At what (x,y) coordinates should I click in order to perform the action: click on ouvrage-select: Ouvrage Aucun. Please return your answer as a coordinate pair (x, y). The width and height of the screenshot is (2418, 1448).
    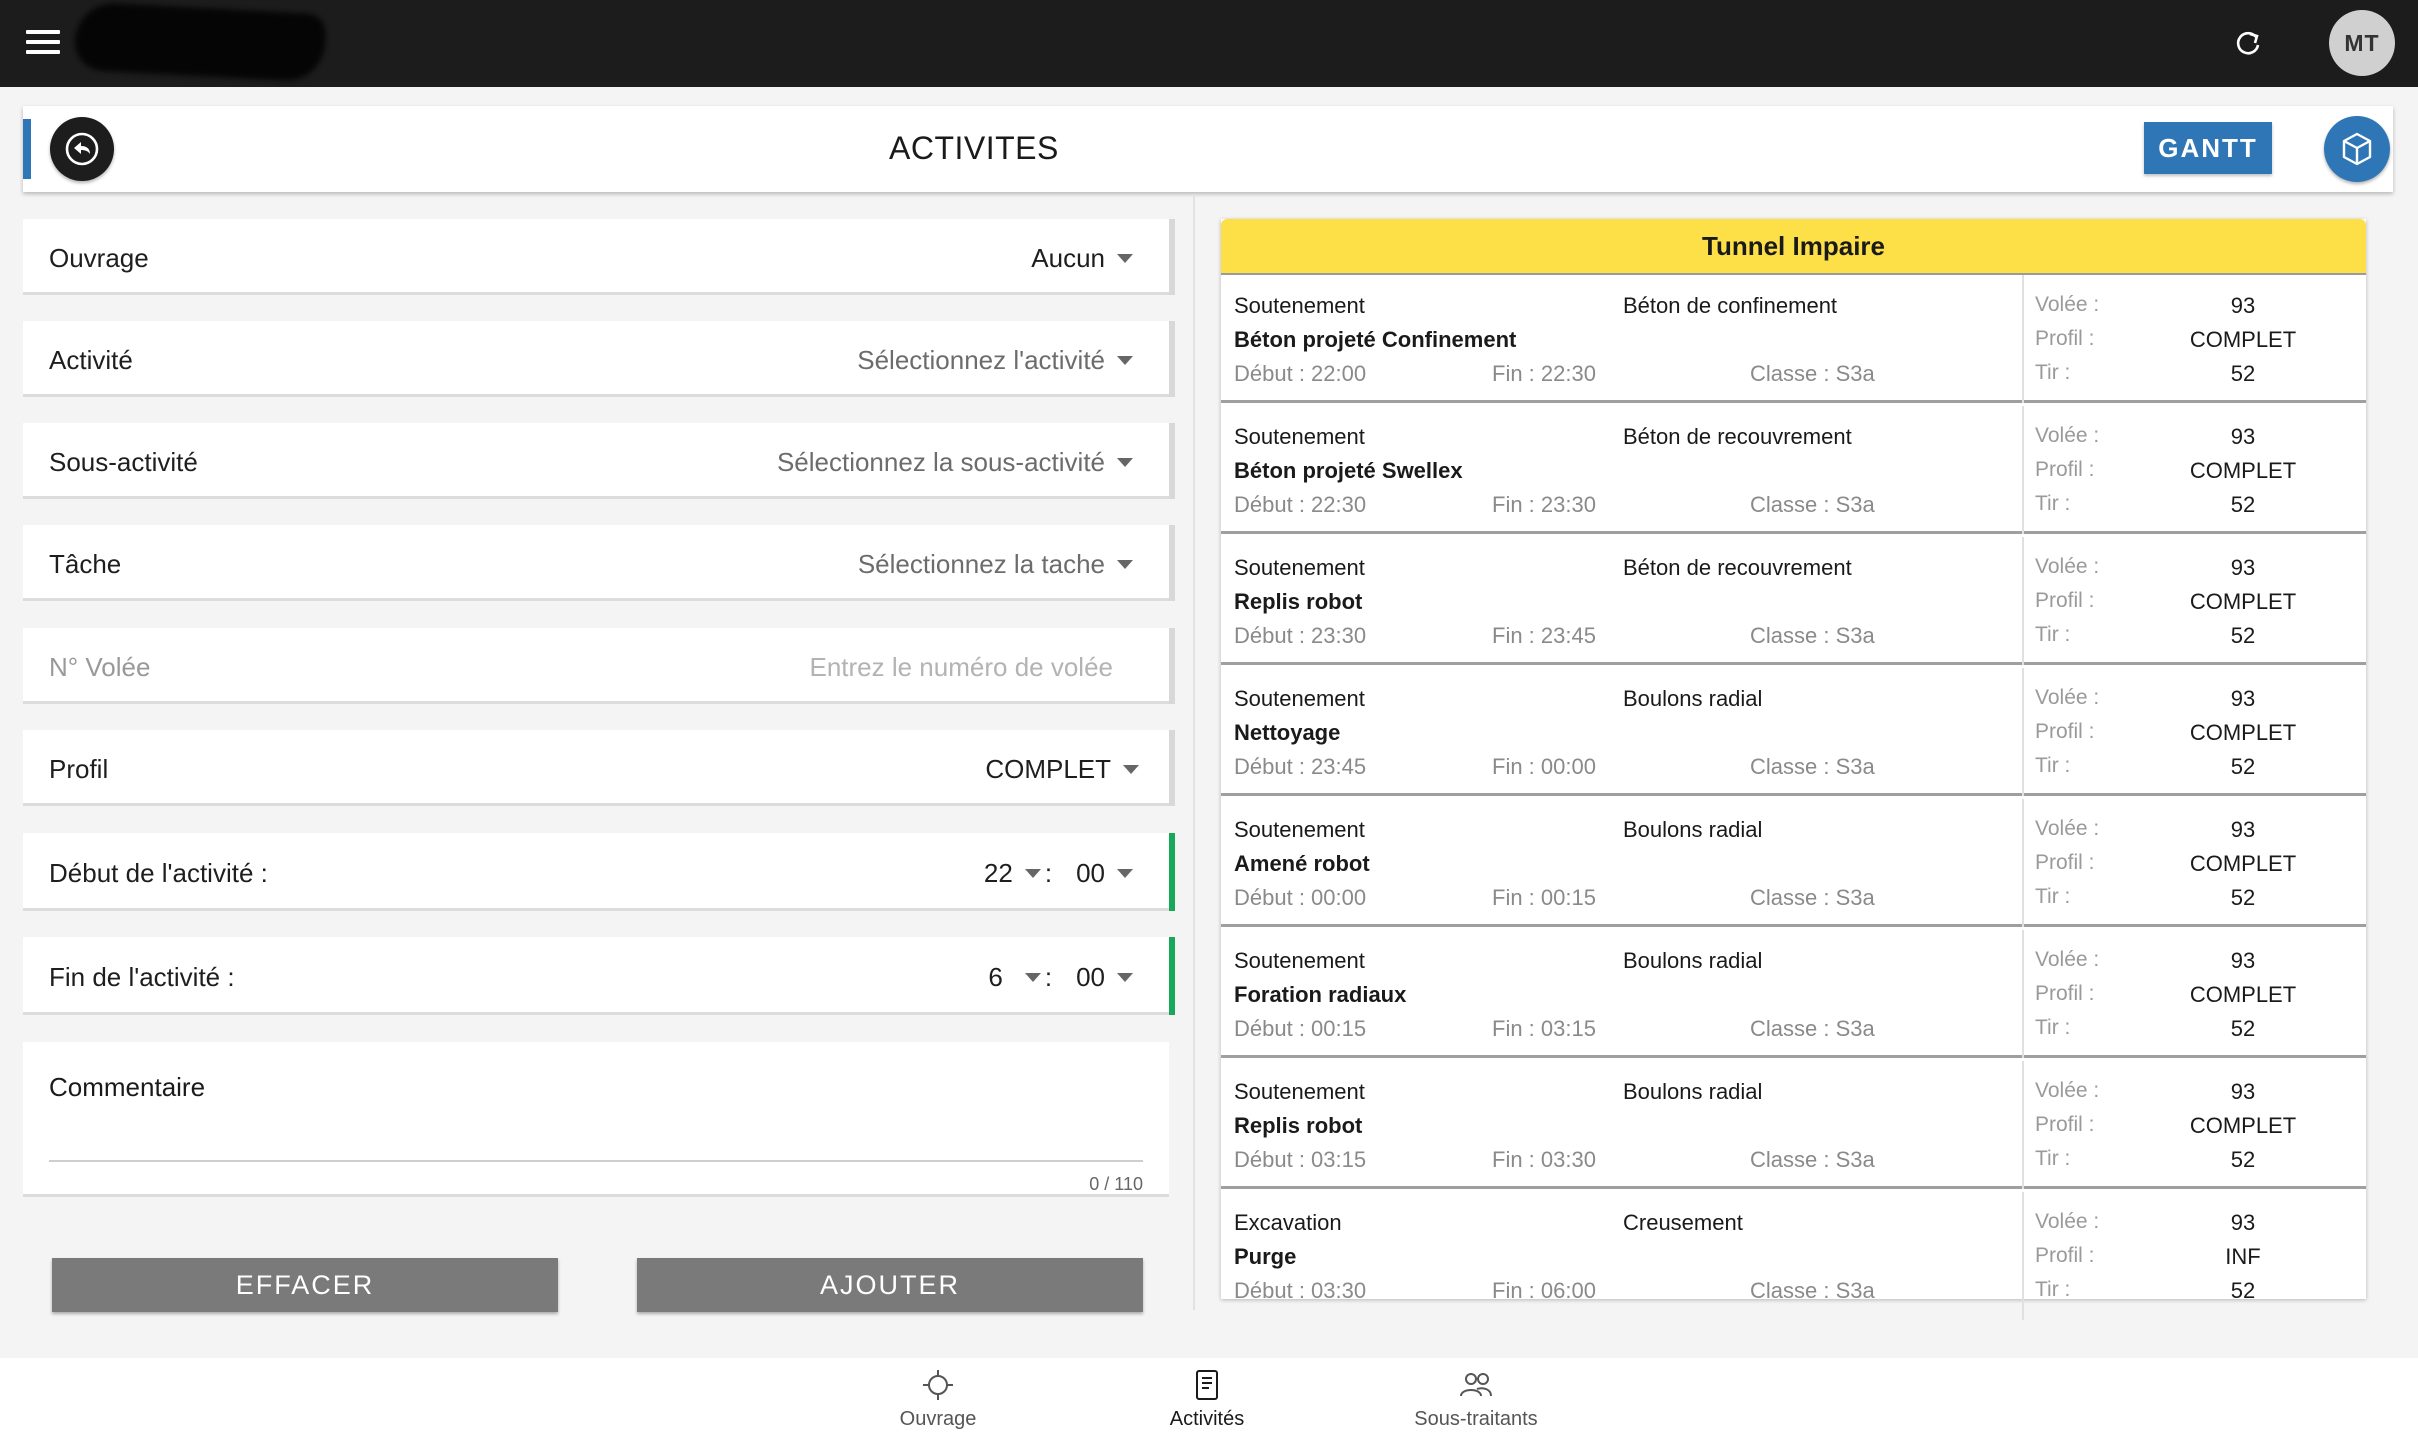
    Looking at the image, I should click on (599, 257).